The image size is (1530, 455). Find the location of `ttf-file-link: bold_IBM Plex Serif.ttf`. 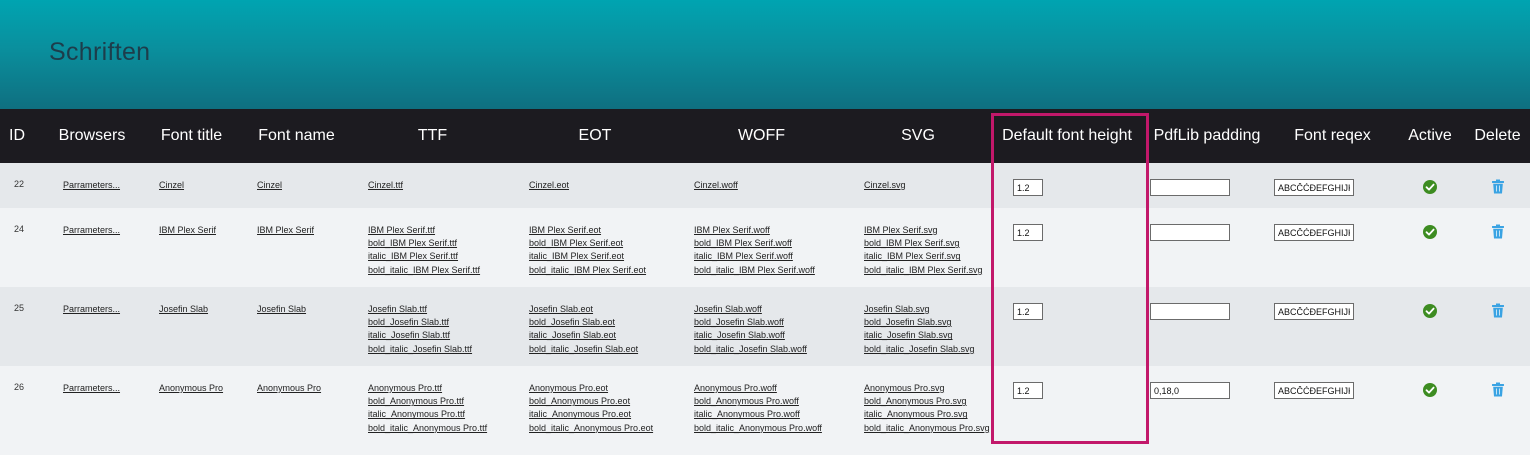

ttf-file-link: bold_IBM Plex Serif.ttf is located at coordinates (440, 243).